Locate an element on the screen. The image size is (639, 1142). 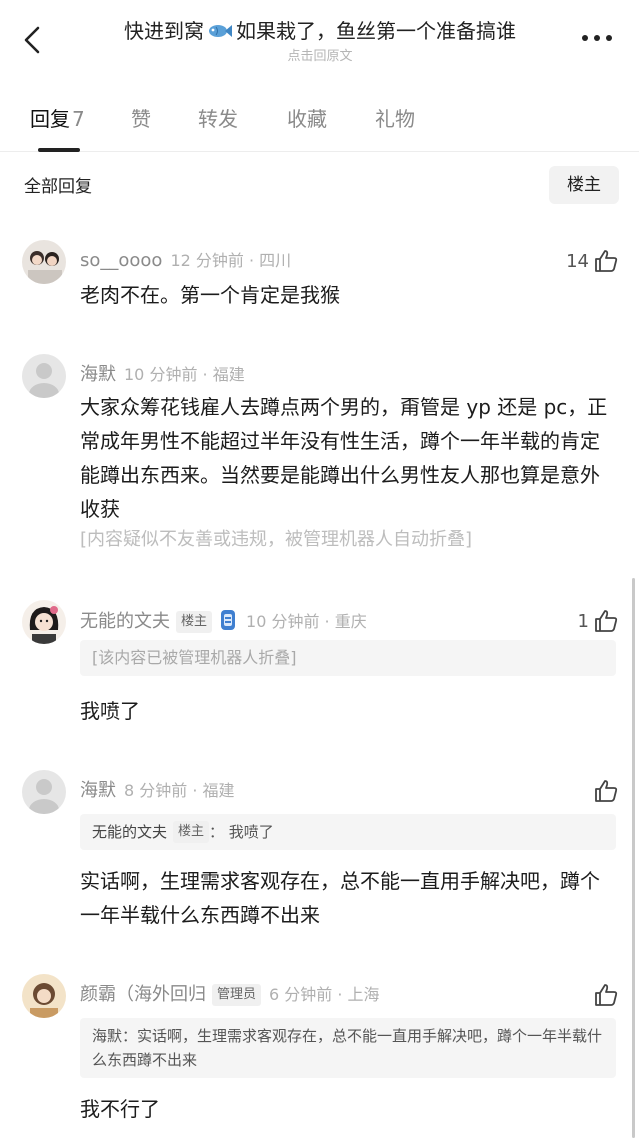
more-dots-icon is located at coordinates (597, 38).